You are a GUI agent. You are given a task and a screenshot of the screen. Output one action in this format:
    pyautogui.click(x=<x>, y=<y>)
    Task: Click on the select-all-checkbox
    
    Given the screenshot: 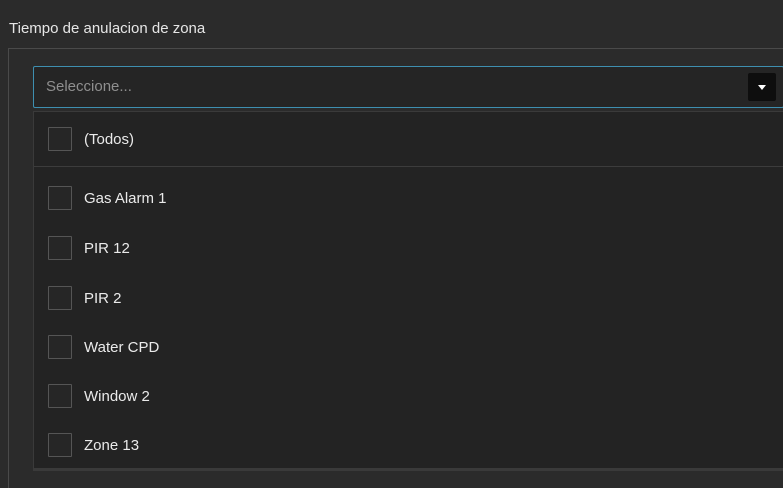 What is the action you would take?
    pyautogui.click(x=60, y=139)
    